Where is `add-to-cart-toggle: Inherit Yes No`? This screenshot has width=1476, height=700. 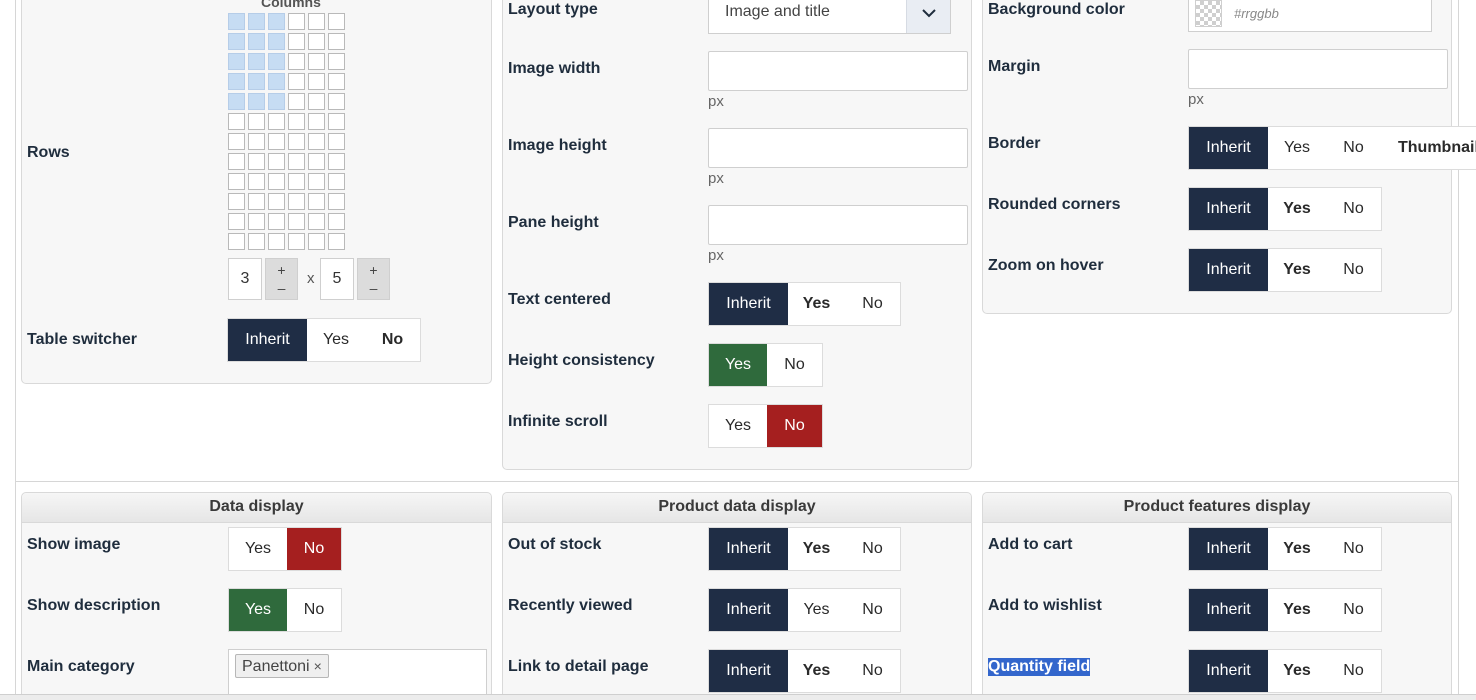 add-to-cart-toggle: Inherit Yes No is located at coordinates (1285, 549).